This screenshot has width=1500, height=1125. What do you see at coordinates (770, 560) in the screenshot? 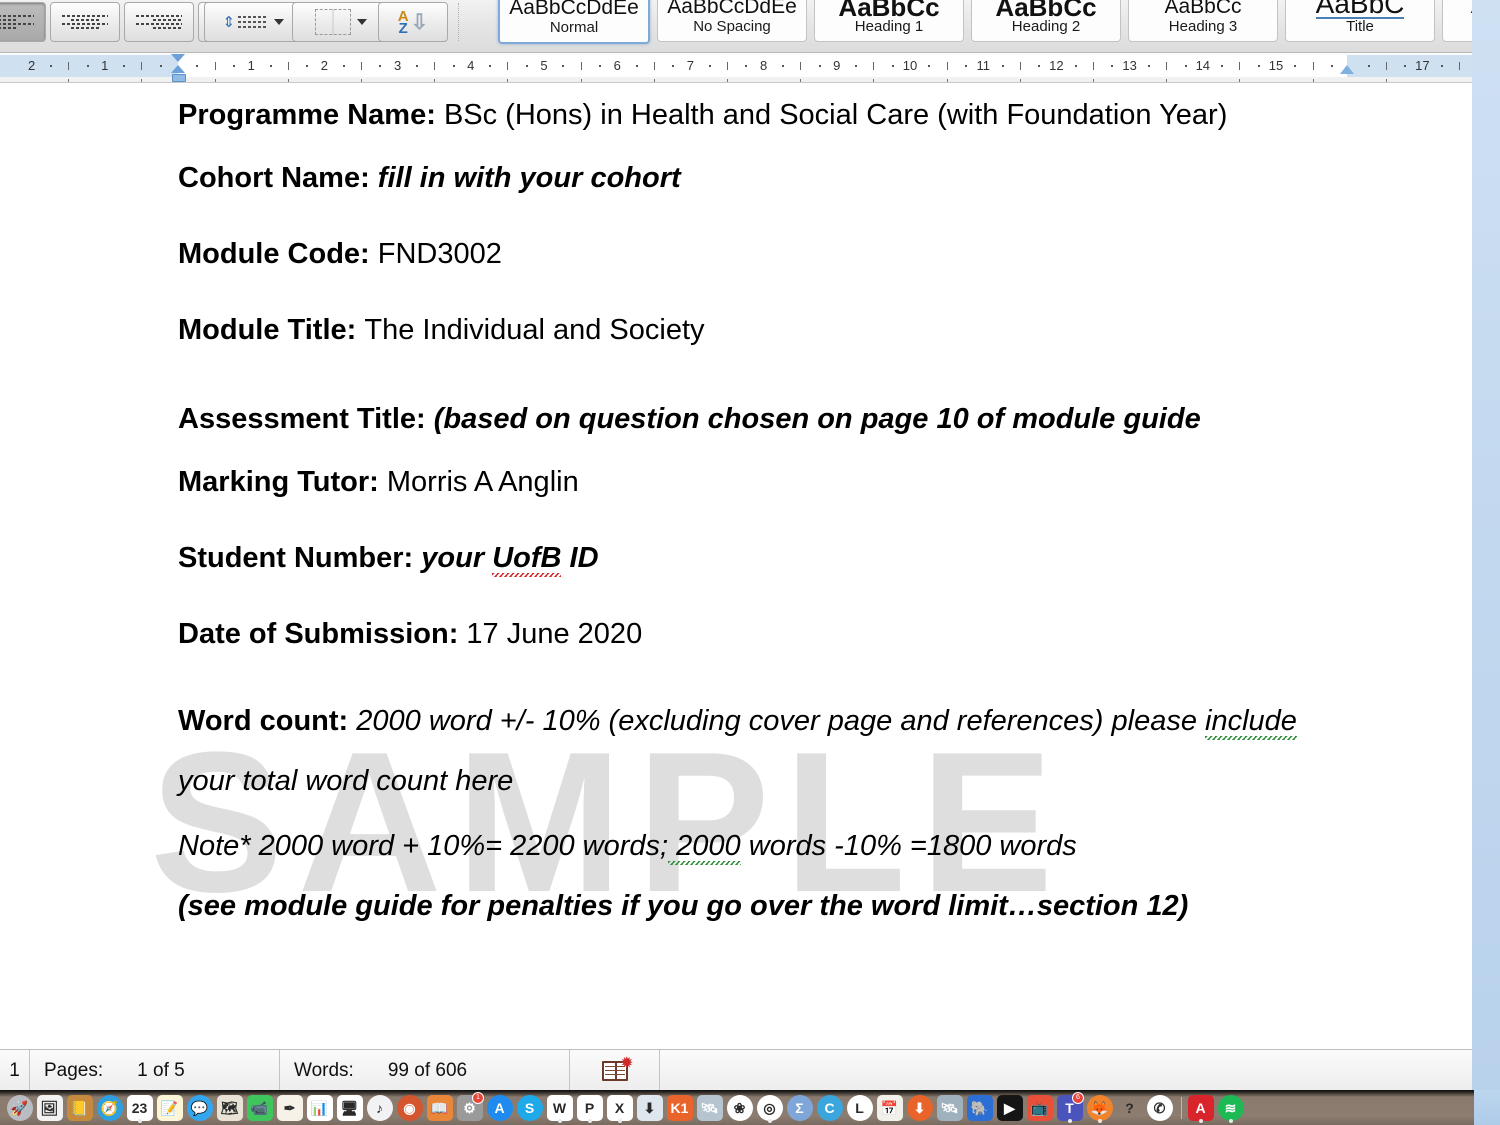
I see `paragraph-student-number: Student Number: your UofB ID` at bounding box center [770, 560].